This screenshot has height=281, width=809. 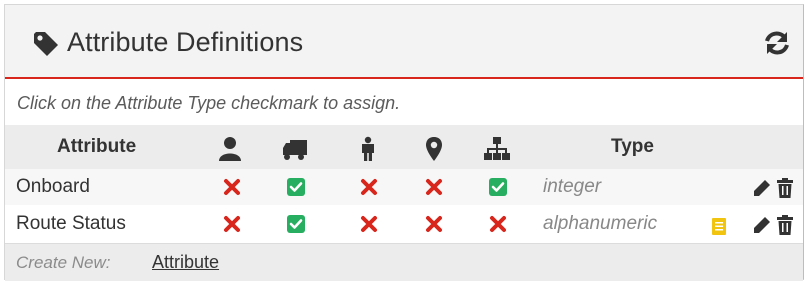 I want to click on panel-title: Attribute Definitions, so click(x=185, y=42).